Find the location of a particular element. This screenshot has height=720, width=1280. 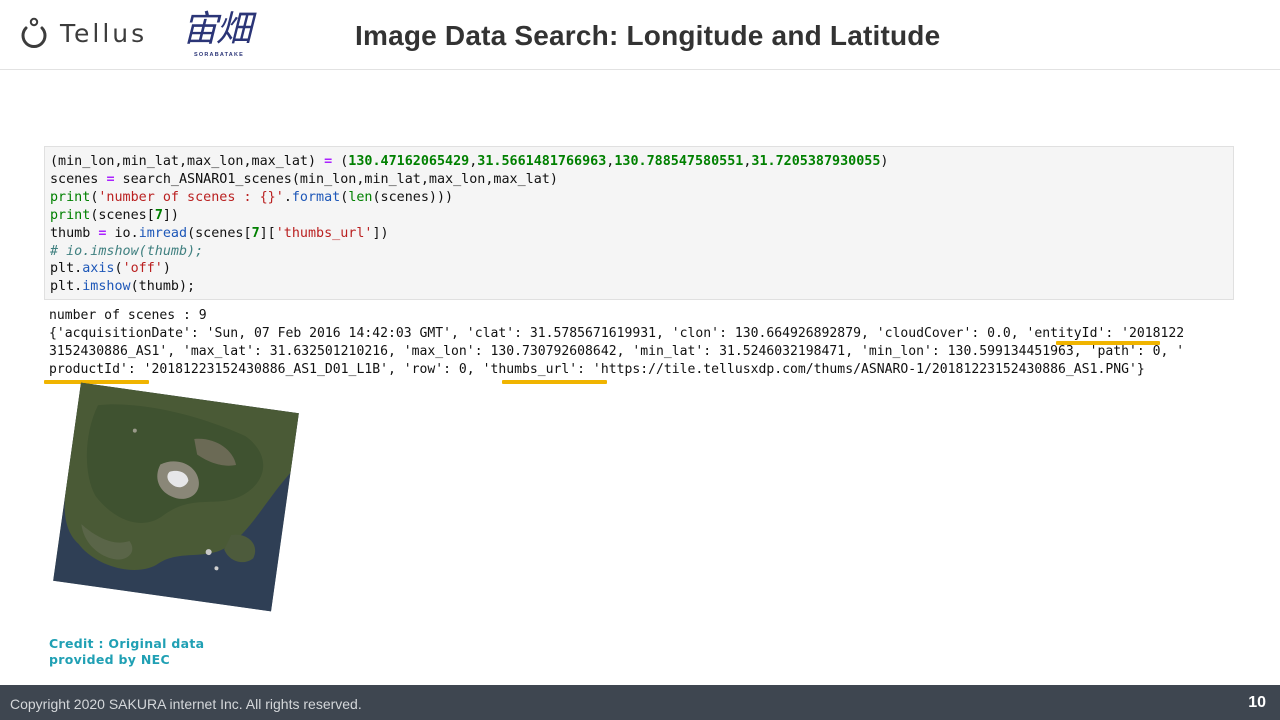

entity-id-highlight is located at coordinates (1108, 343).